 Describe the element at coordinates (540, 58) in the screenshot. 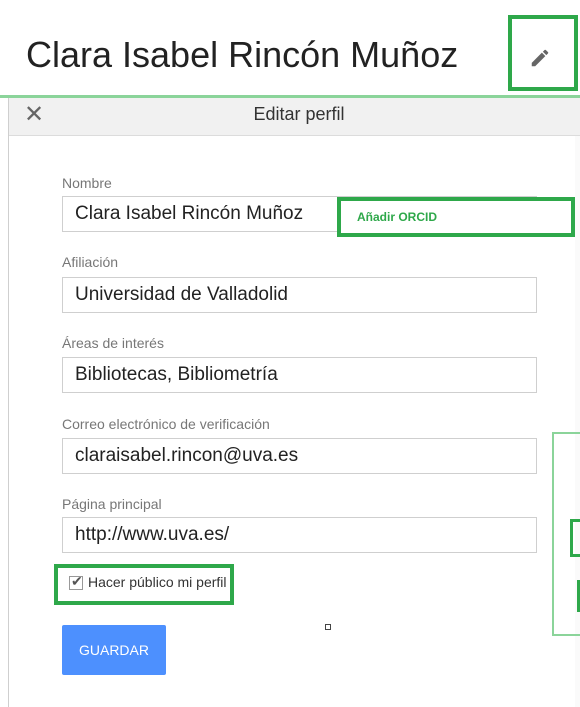

I see `pencil-icon` at that location.